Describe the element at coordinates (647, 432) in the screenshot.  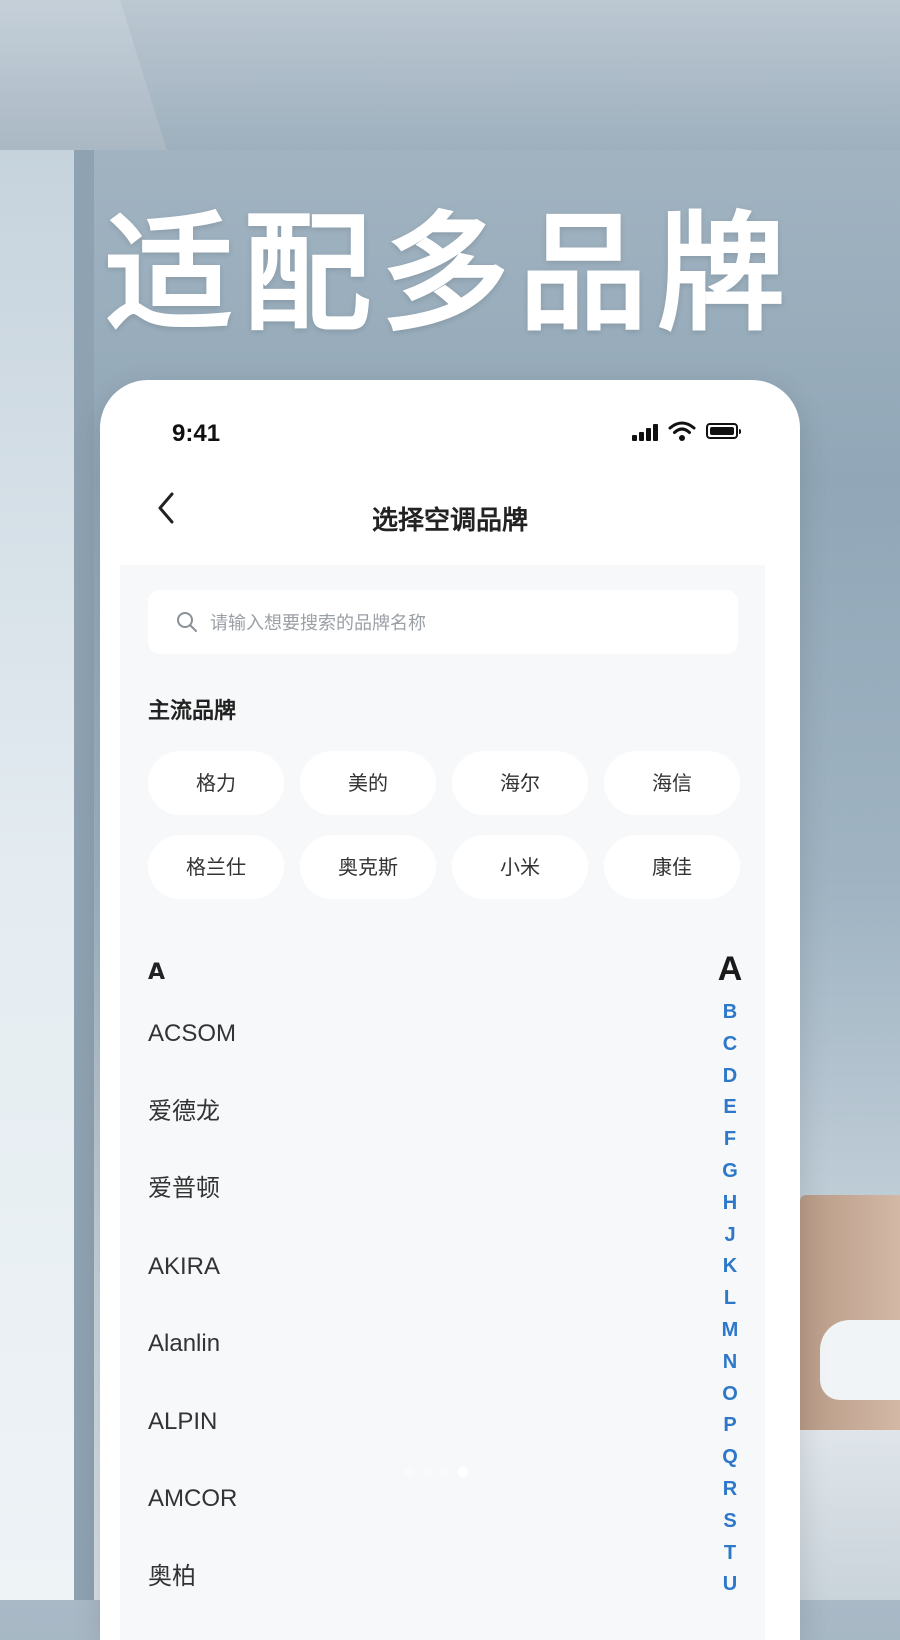
I see `signal-icon` at that location.